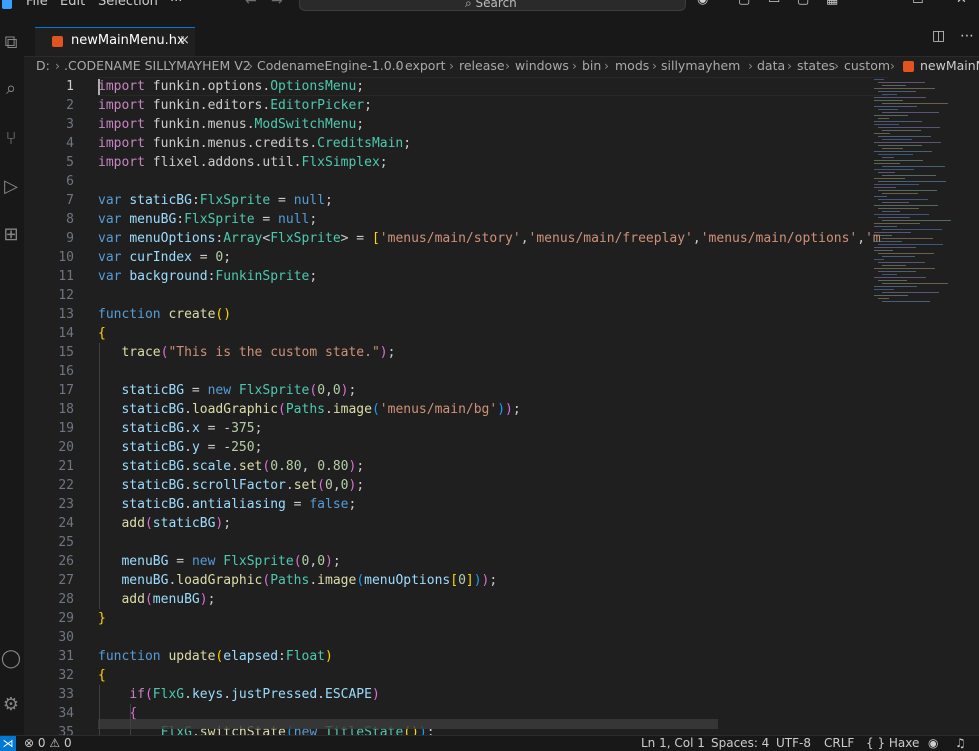 The height and width of the screenshot is (751, 979). I want to click on eol-setting: CRLF, so click(839, 743).